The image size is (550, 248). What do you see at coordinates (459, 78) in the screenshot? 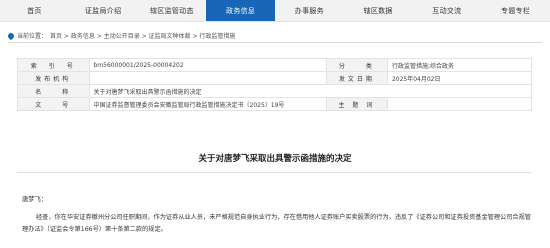
I see `date-value: 2025年04月02日` at bounding box center [459, 78].